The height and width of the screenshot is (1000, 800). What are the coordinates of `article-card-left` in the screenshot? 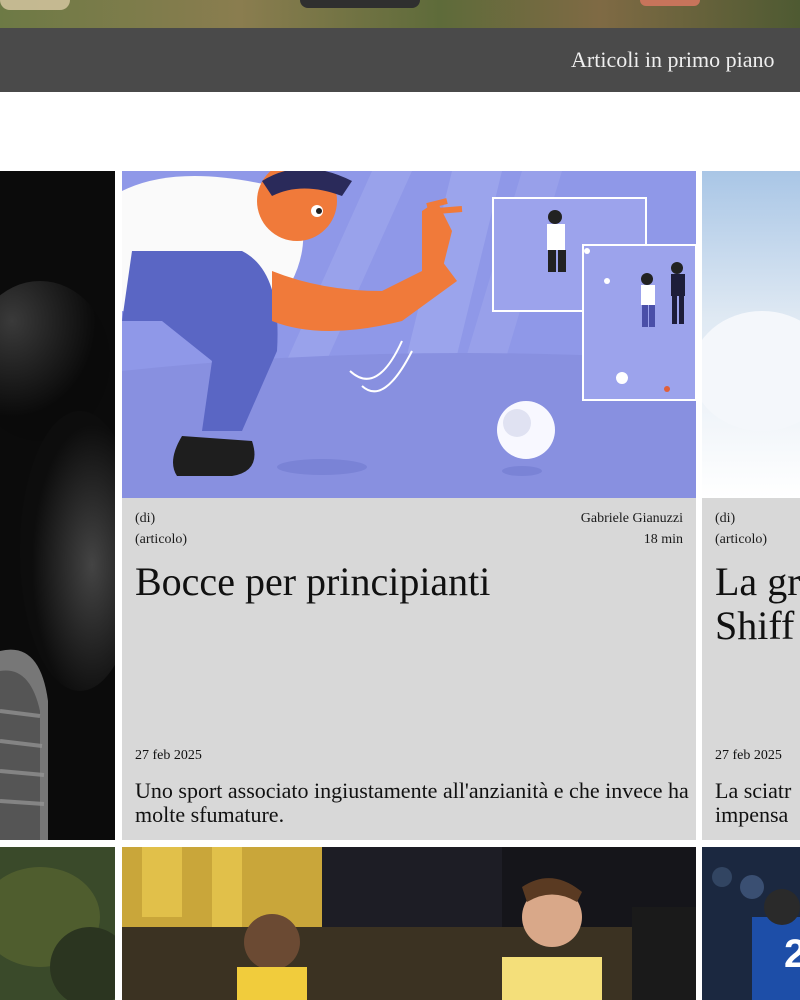 It's located at (57, 505).